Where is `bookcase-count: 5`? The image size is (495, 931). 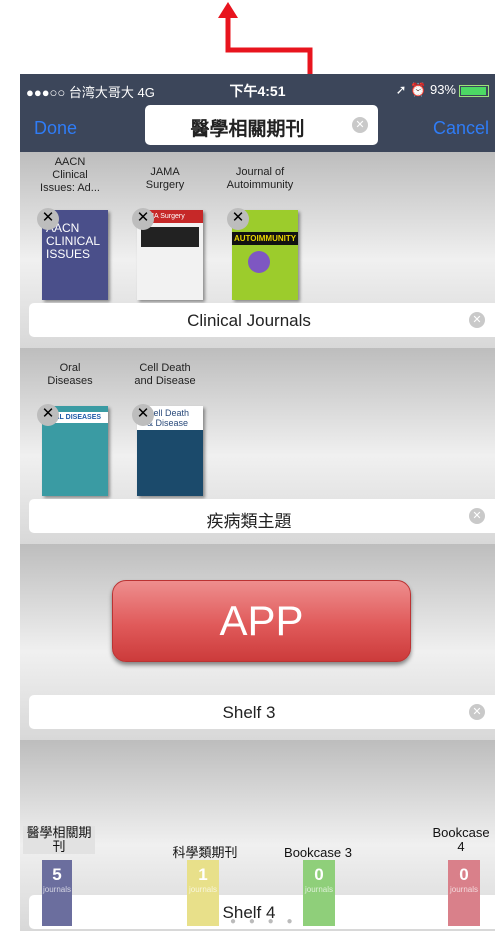
bookcase-count: 5 is located at coordinates (57, 874).